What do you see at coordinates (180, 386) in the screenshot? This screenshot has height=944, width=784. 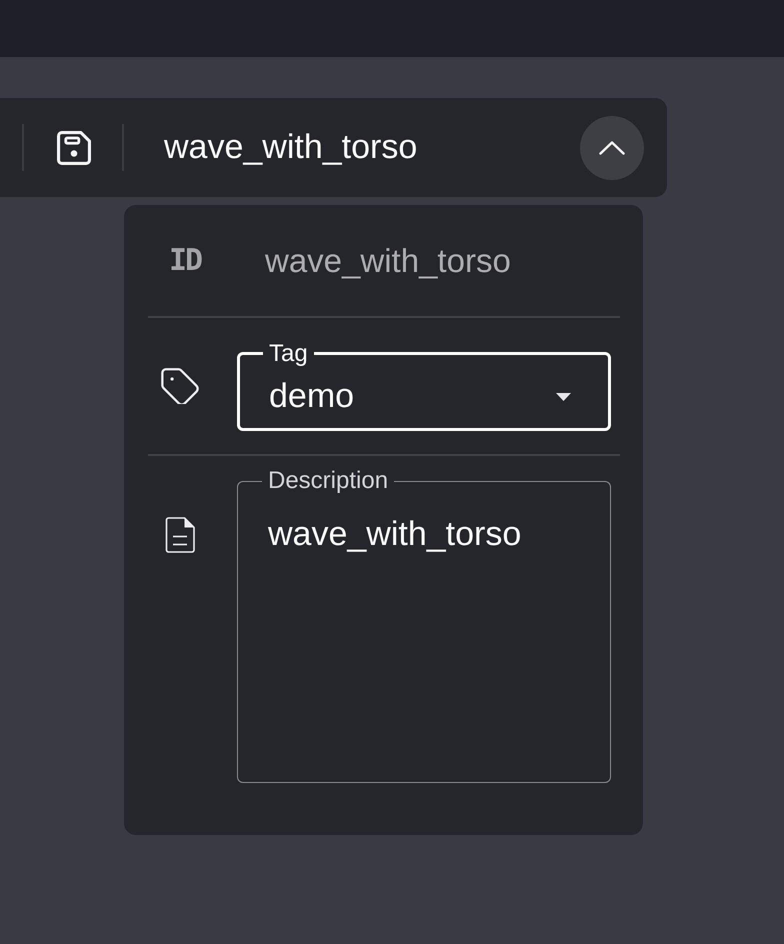 I see `tag-icon` at bounding box center [180, 386].